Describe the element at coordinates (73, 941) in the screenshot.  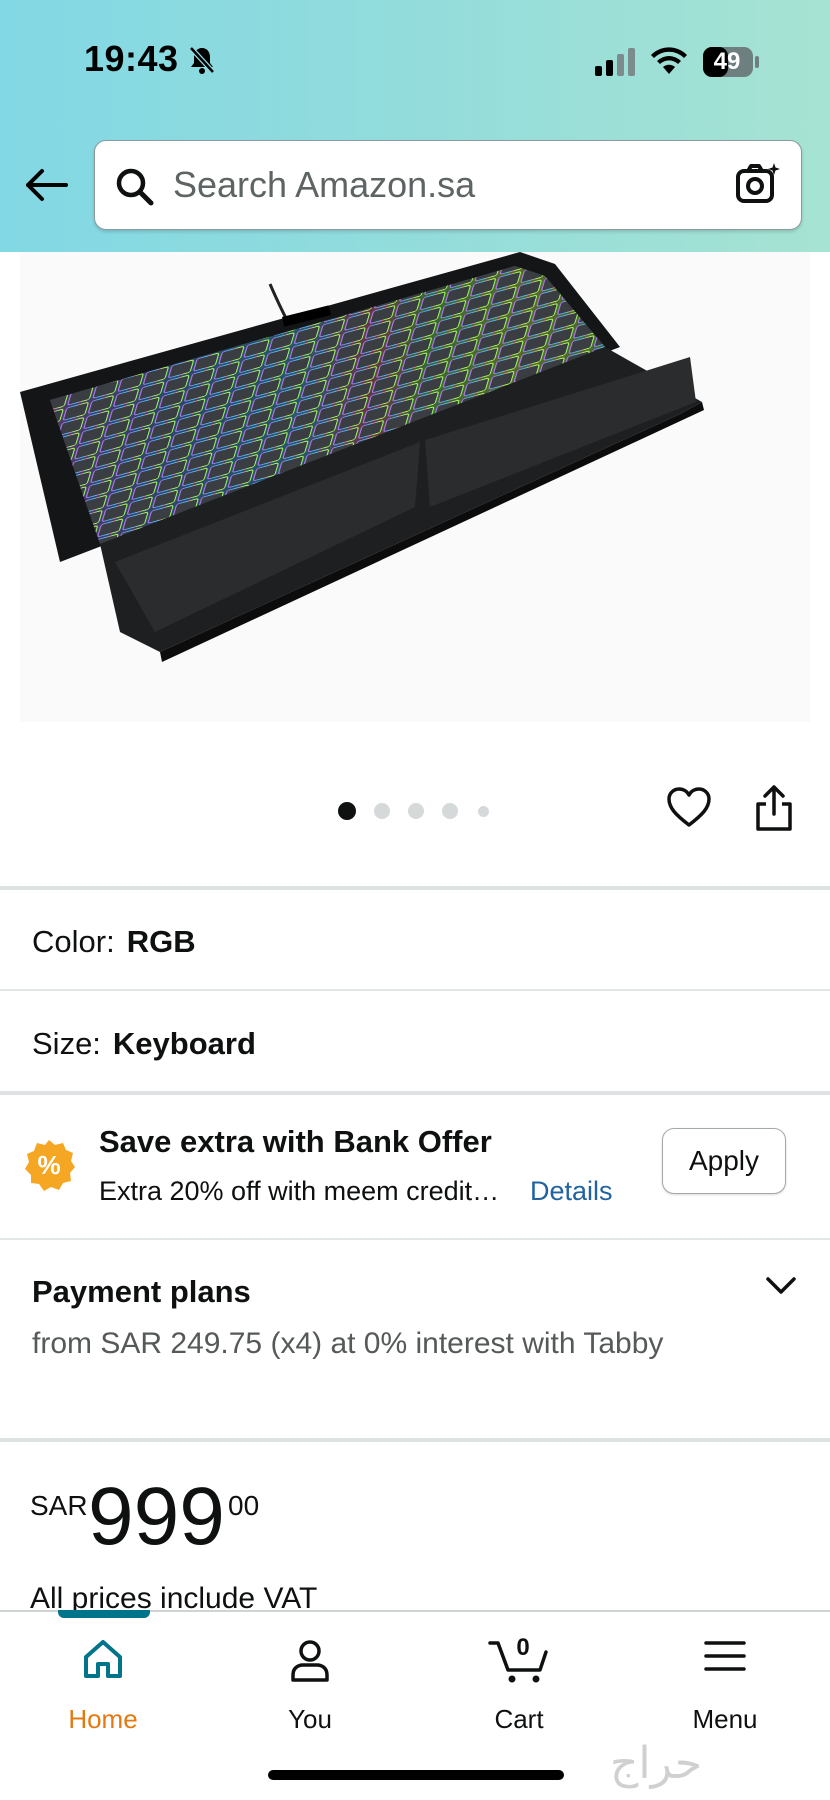
I see `option-label: Color:` at that location.